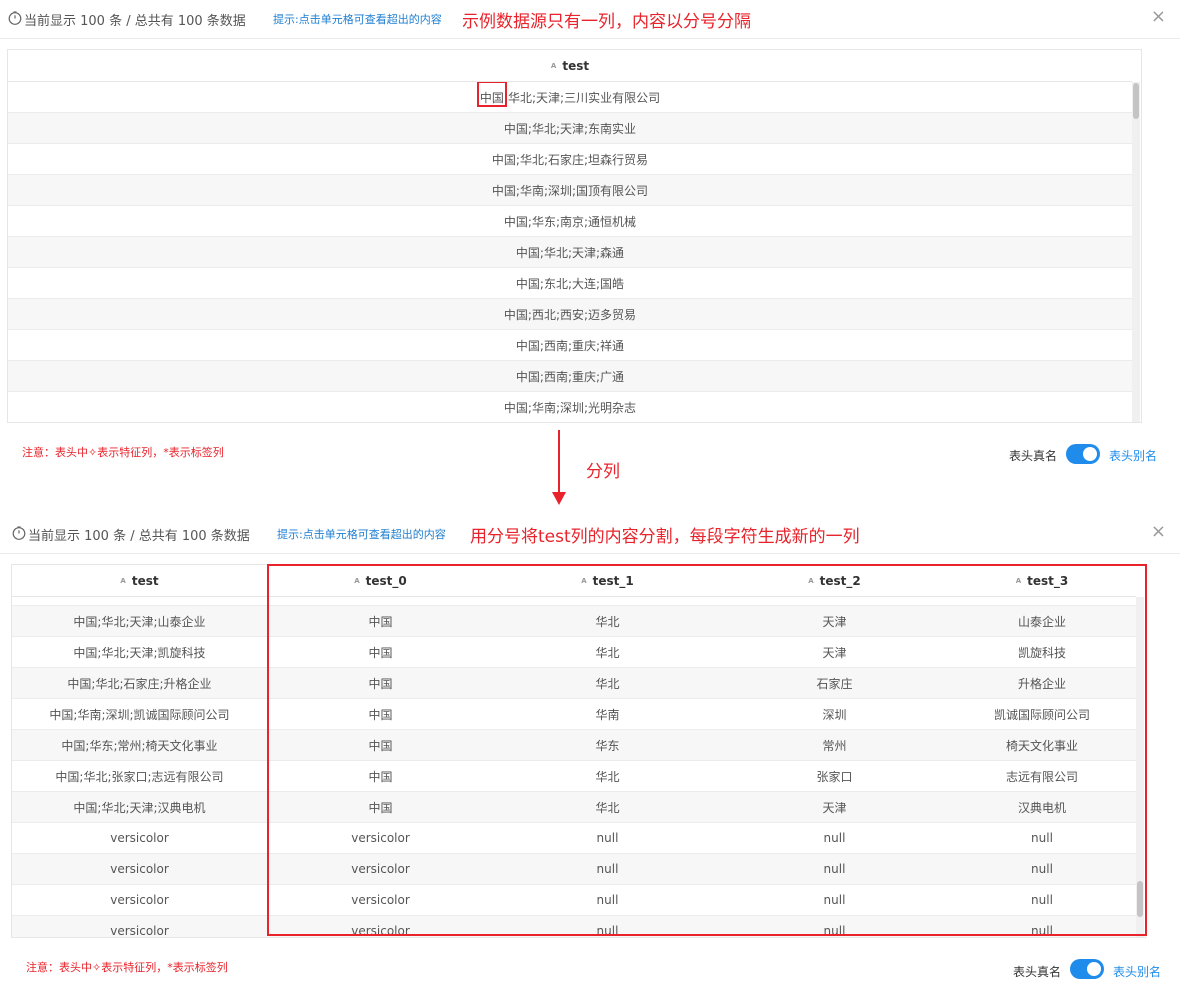  I want to click on scrollbar-thumb, so click(1136, 101).